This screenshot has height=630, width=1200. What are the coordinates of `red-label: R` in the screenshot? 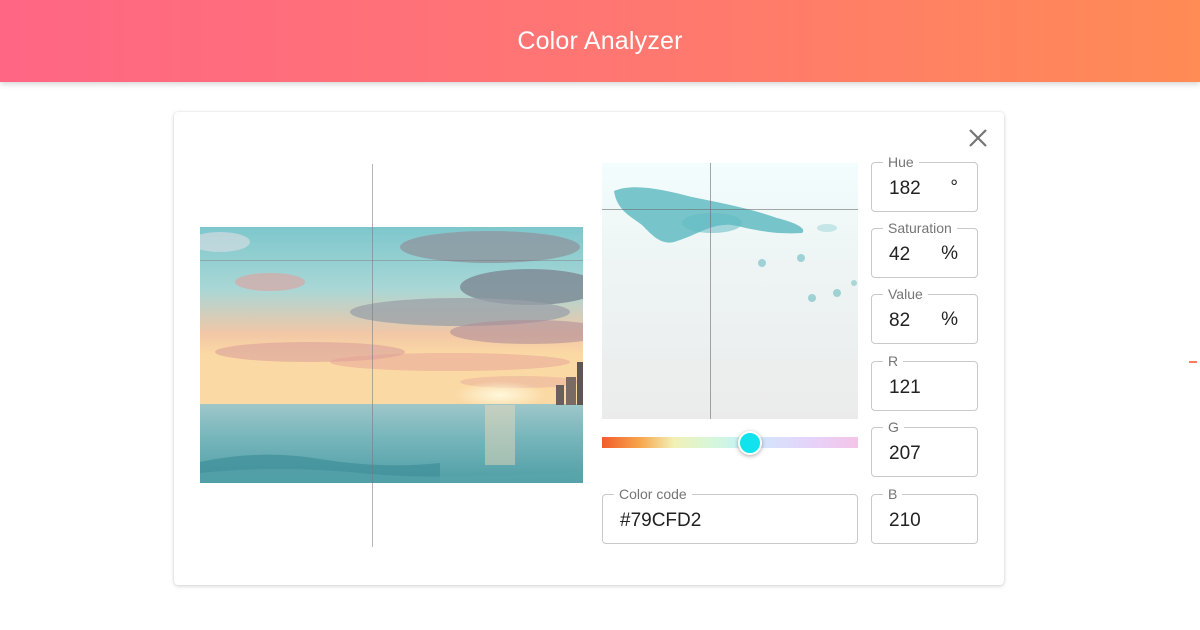 It's located at (893, 361).